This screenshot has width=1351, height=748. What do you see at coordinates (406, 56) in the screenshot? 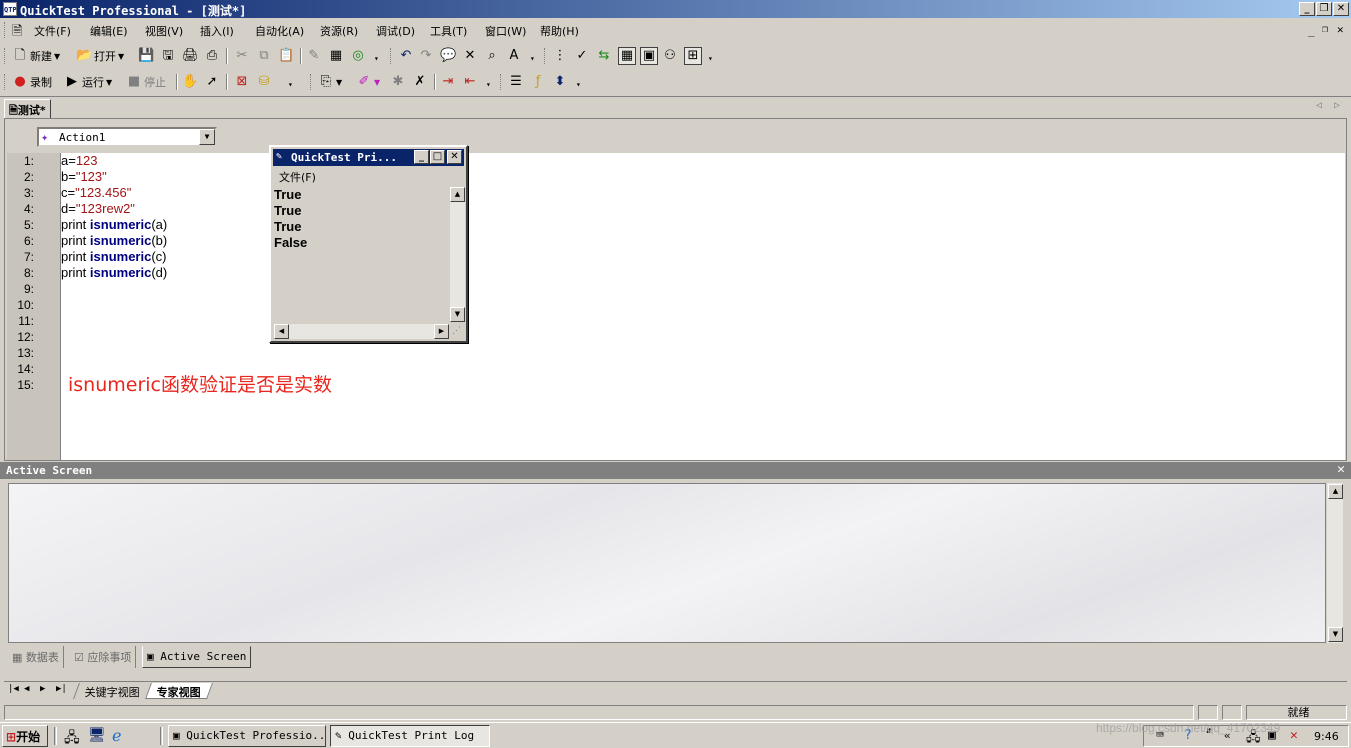
I see `undo-button: ↶` at bounding box center [406, 56].